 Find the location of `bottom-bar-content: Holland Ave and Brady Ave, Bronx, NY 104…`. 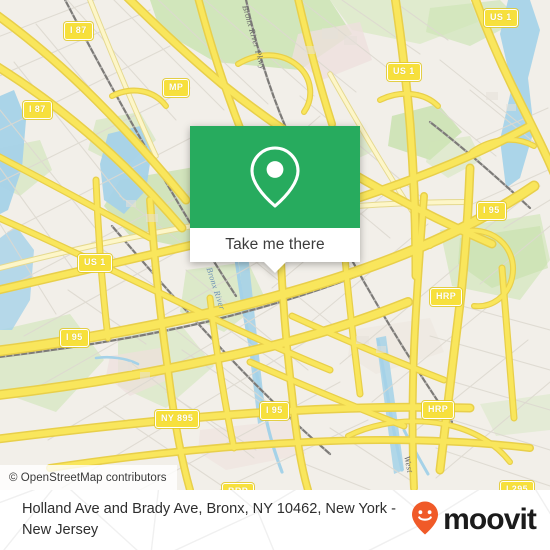

bottom-bar-content: Holland Ave and Brady Ave, Bronx, NY 104… is located at coordinates (275, 520).